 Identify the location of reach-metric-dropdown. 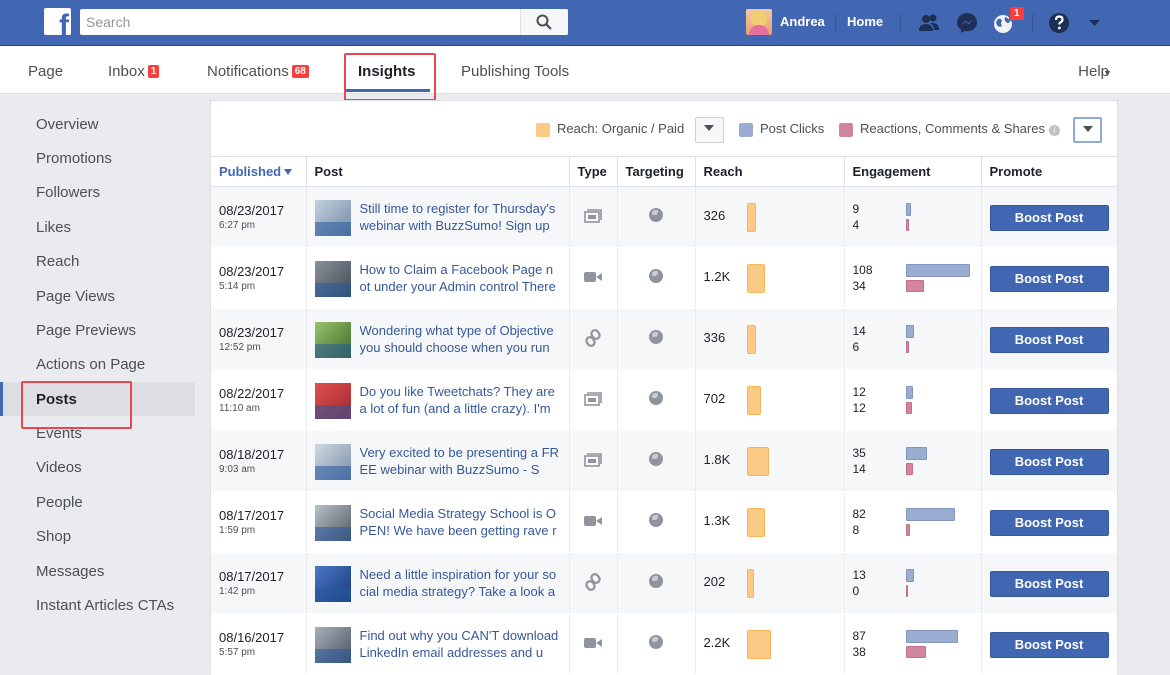
(709, 130).